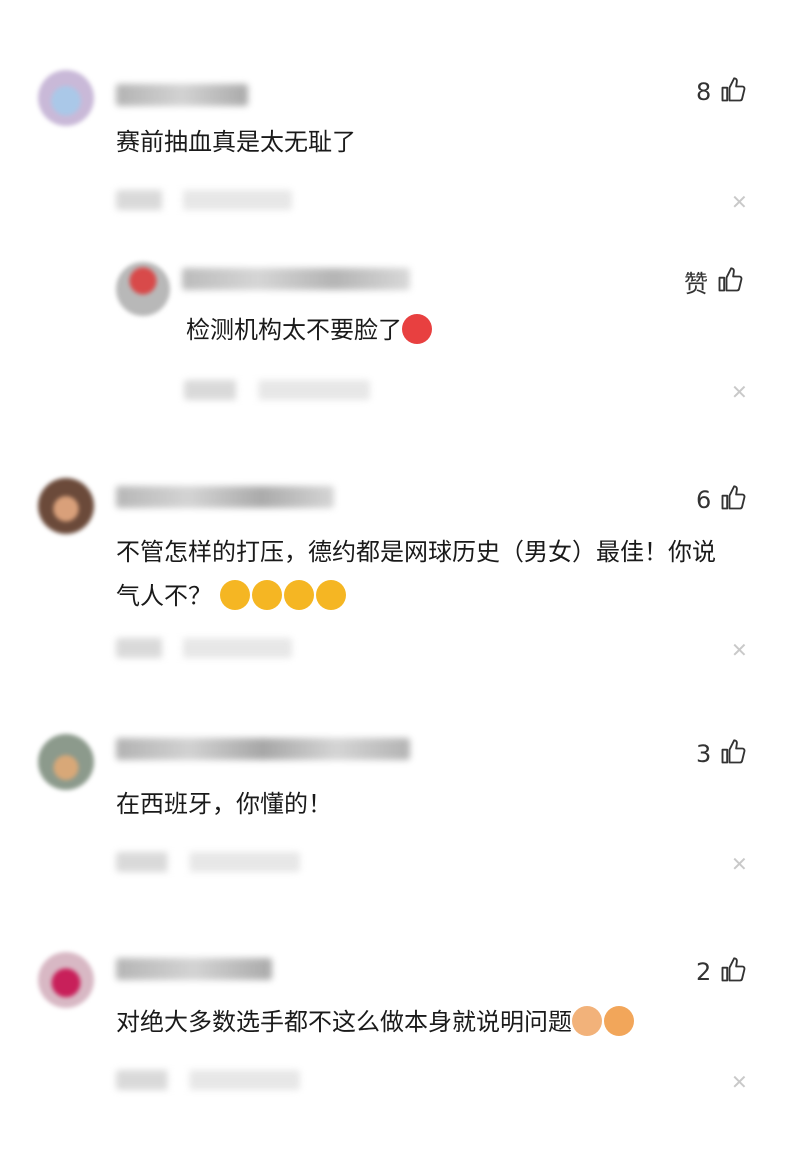  Describe the element at coordinates (696, 284) in the screenshot. I see `like-label: 赞` at that location.